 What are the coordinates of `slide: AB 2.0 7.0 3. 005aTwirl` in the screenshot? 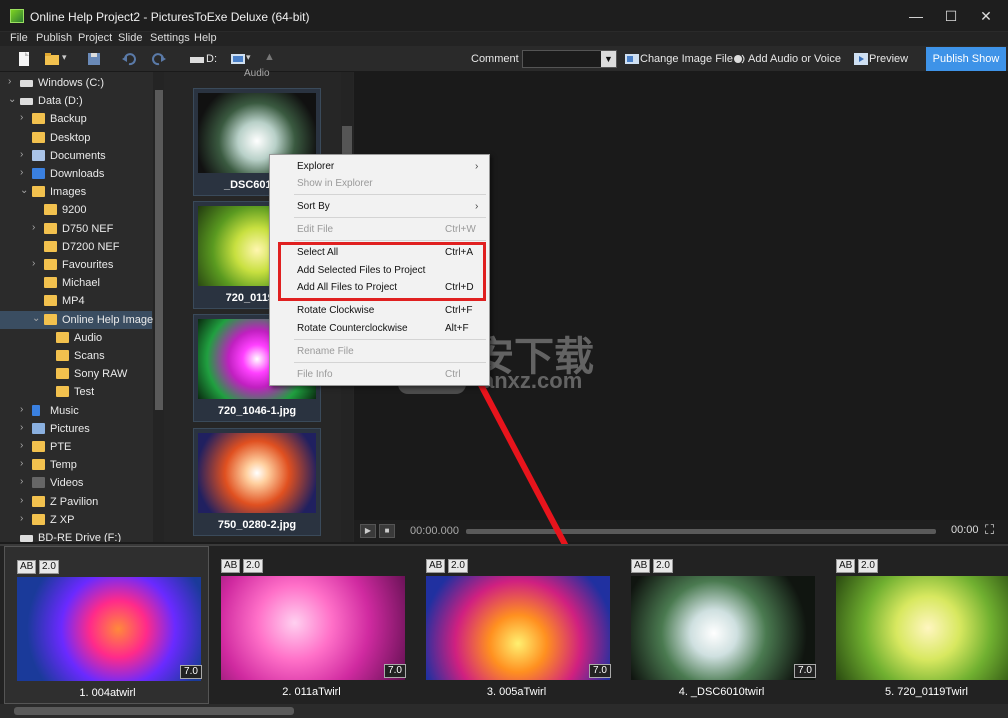 It's located at (516, 625).